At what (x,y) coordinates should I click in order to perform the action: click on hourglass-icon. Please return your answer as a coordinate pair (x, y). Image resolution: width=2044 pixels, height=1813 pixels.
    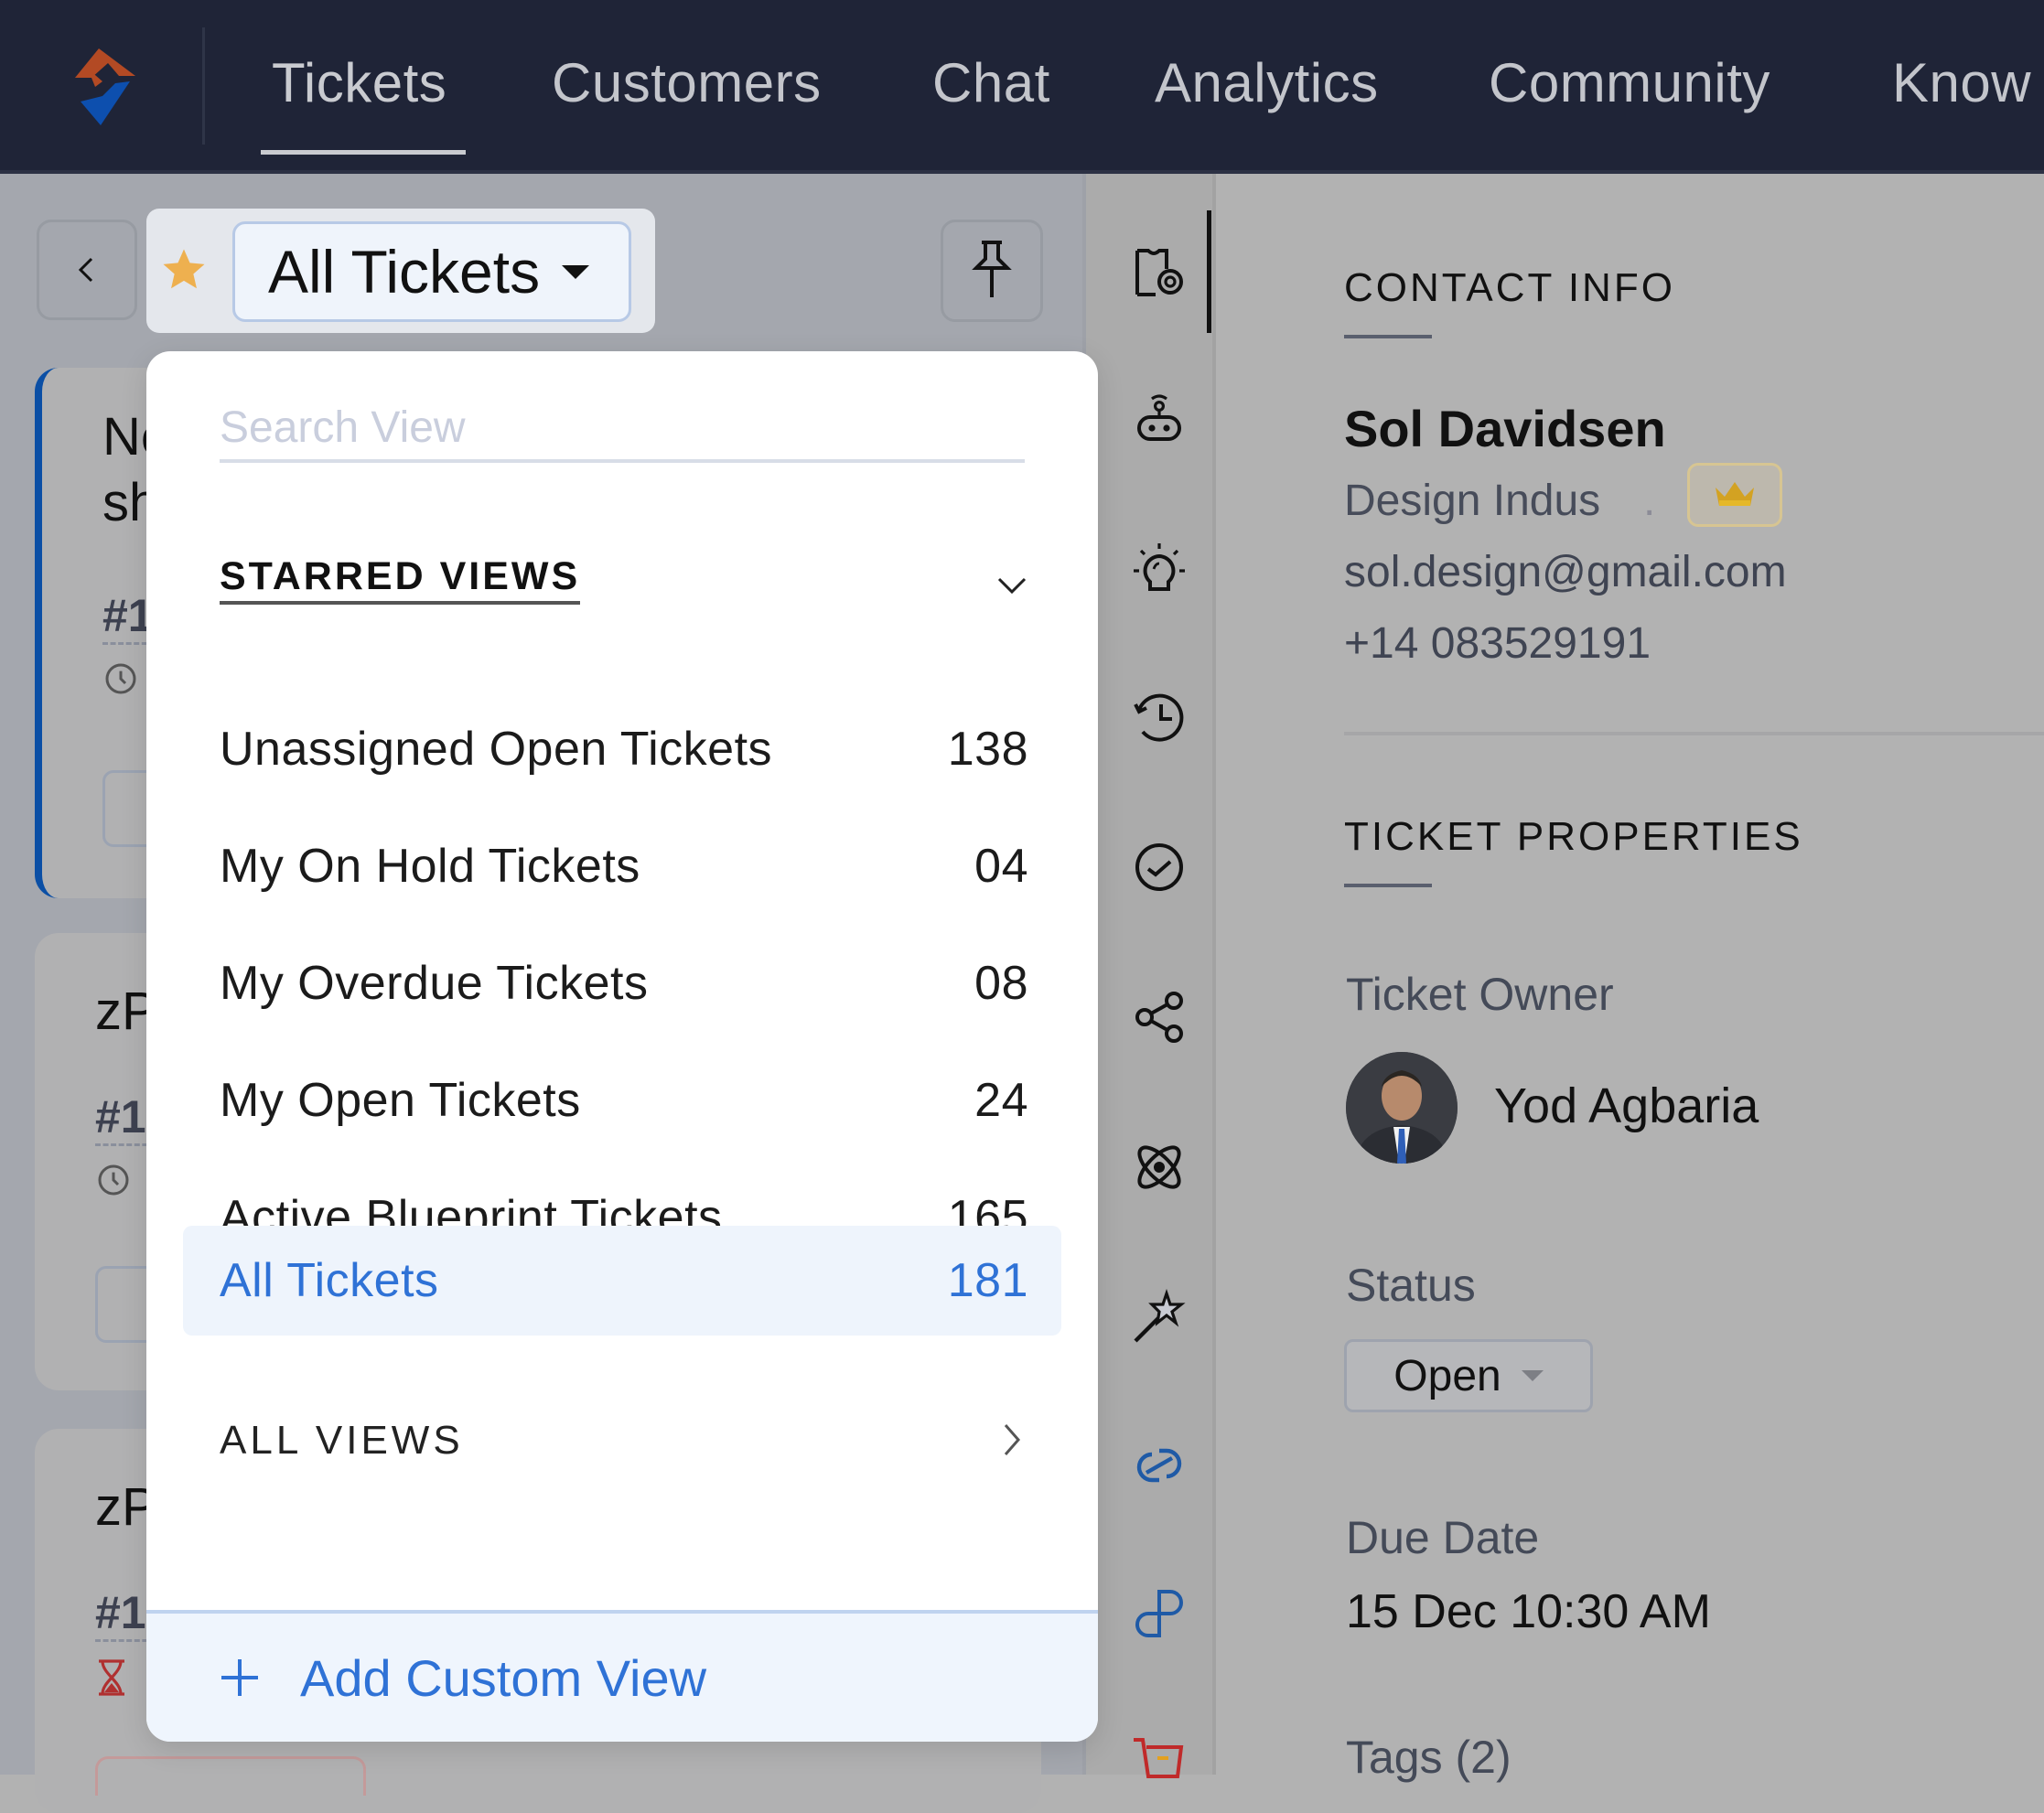
    Looking at the image, I should click on (111, 1677).